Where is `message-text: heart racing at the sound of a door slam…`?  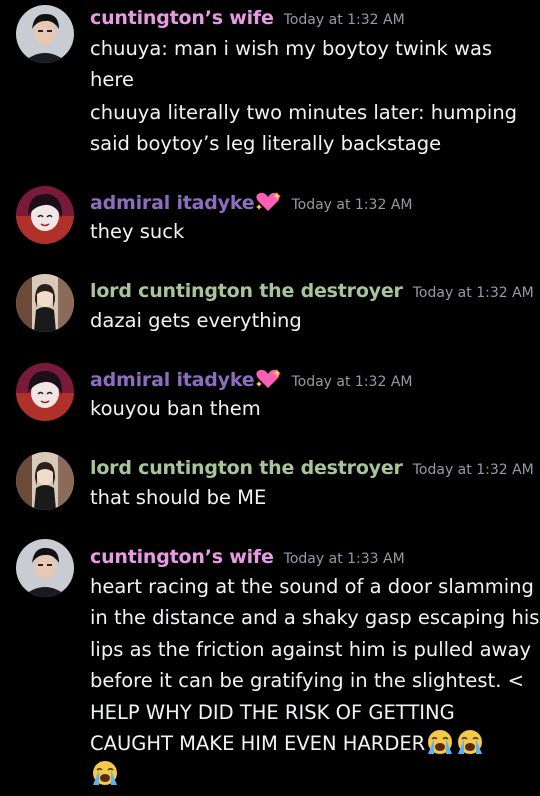
message-text: heart racing at the sound of a door slam… is located at coordinates (312, 586).